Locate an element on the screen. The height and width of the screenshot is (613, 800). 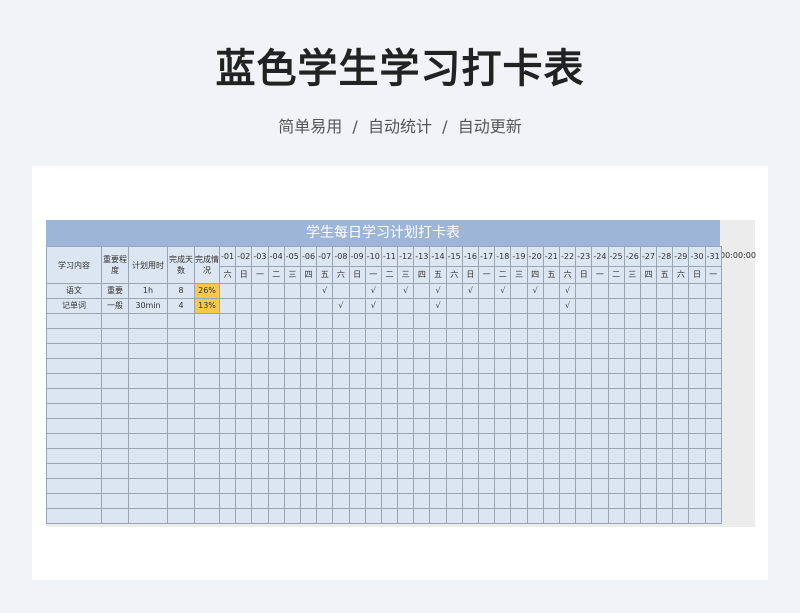
weekday-header: 三 is located at coordinates (292, 275).